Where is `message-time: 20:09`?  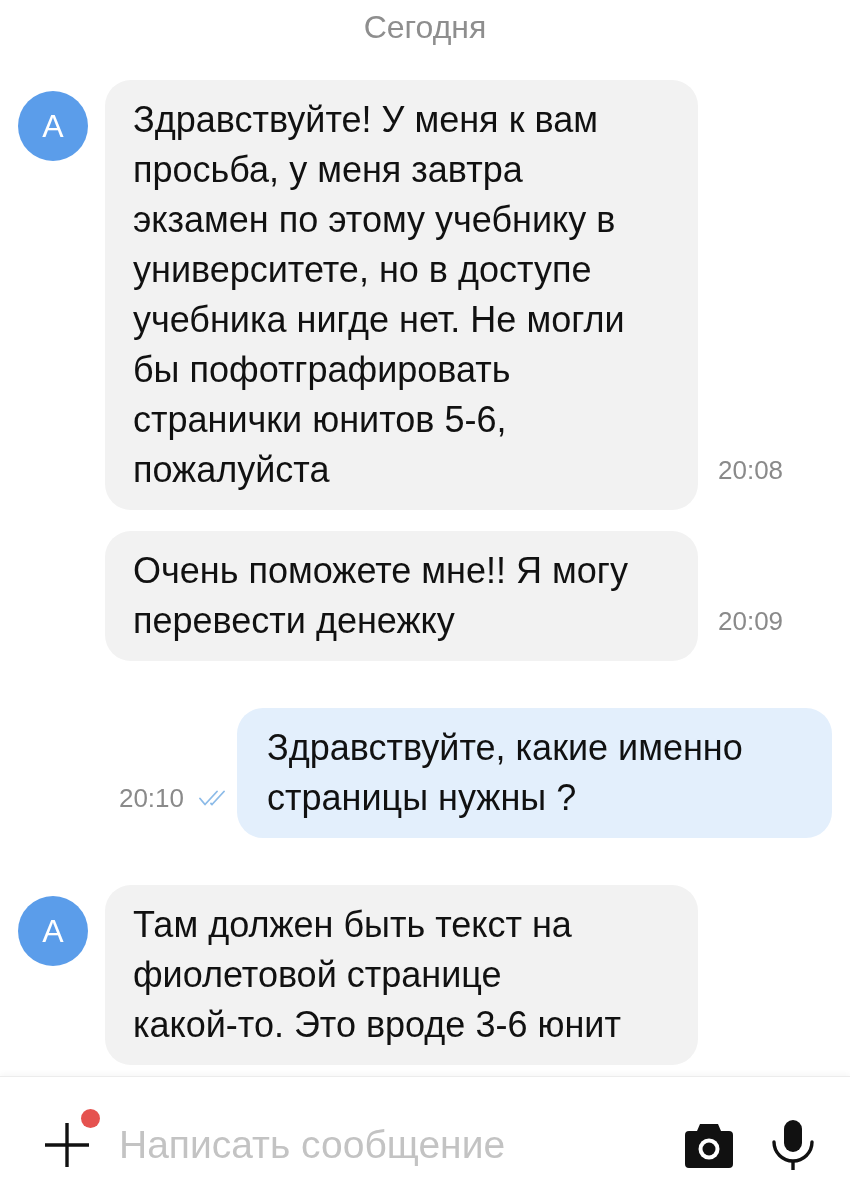 message-time: 20:09 is located at coordinates (751, 621).